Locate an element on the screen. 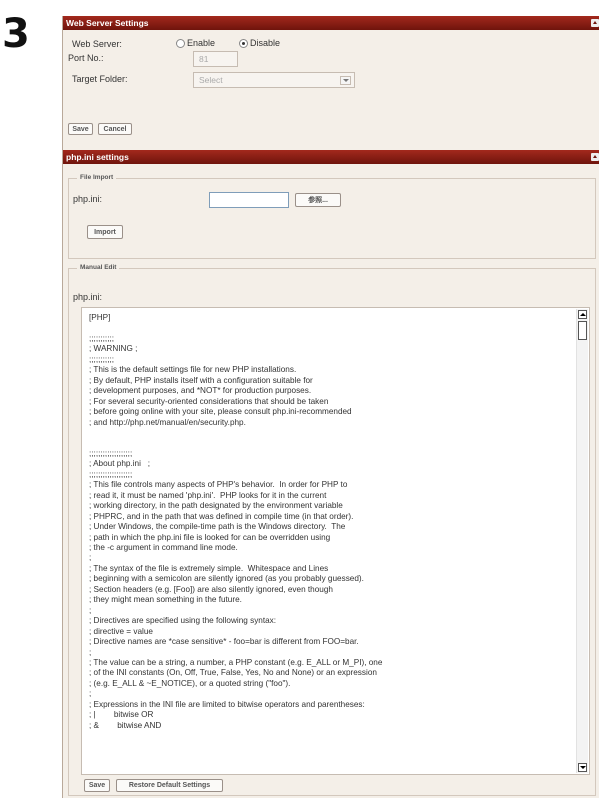 This screenshot has height=798, width=599. step-number: 3 is located at coordinates (16, 34).